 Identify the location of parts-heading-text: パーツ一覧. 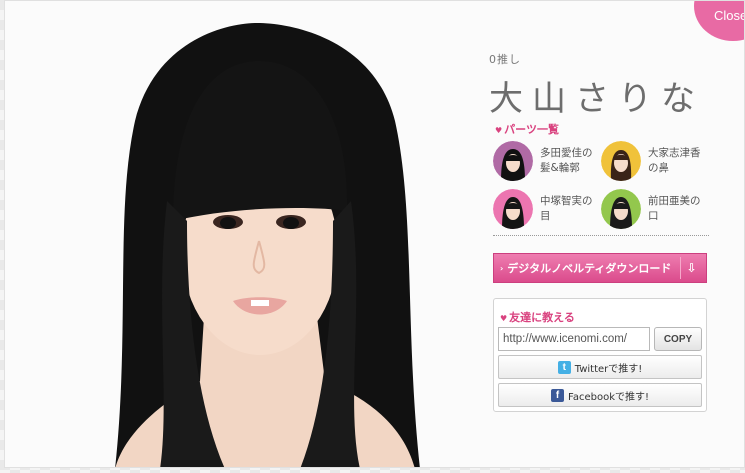
(531, 129).